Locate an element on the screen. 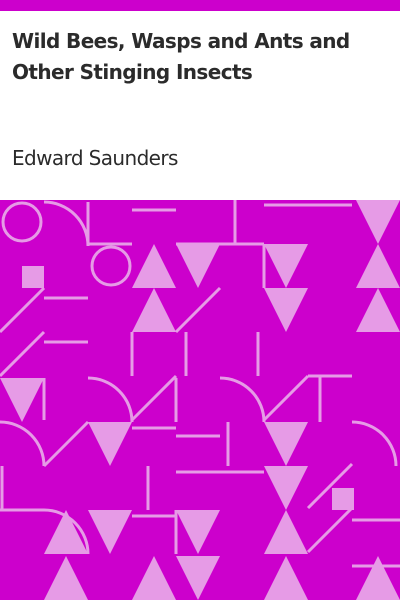  book-author: Edward Saunders is located at coordinates (95, 158).